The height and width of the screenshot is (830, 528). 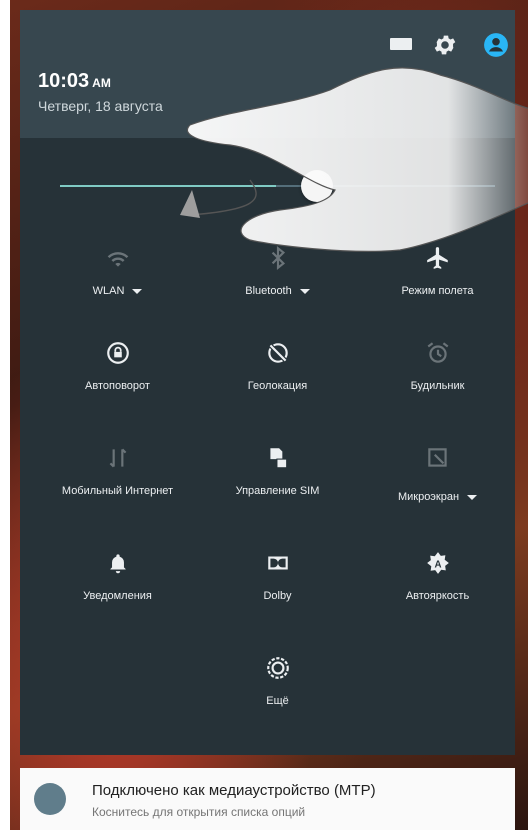 What do you see at coordinates (117, 596) in the screenshot?
I see `tile-label: Уведомления` at bounding box center [117, 596].